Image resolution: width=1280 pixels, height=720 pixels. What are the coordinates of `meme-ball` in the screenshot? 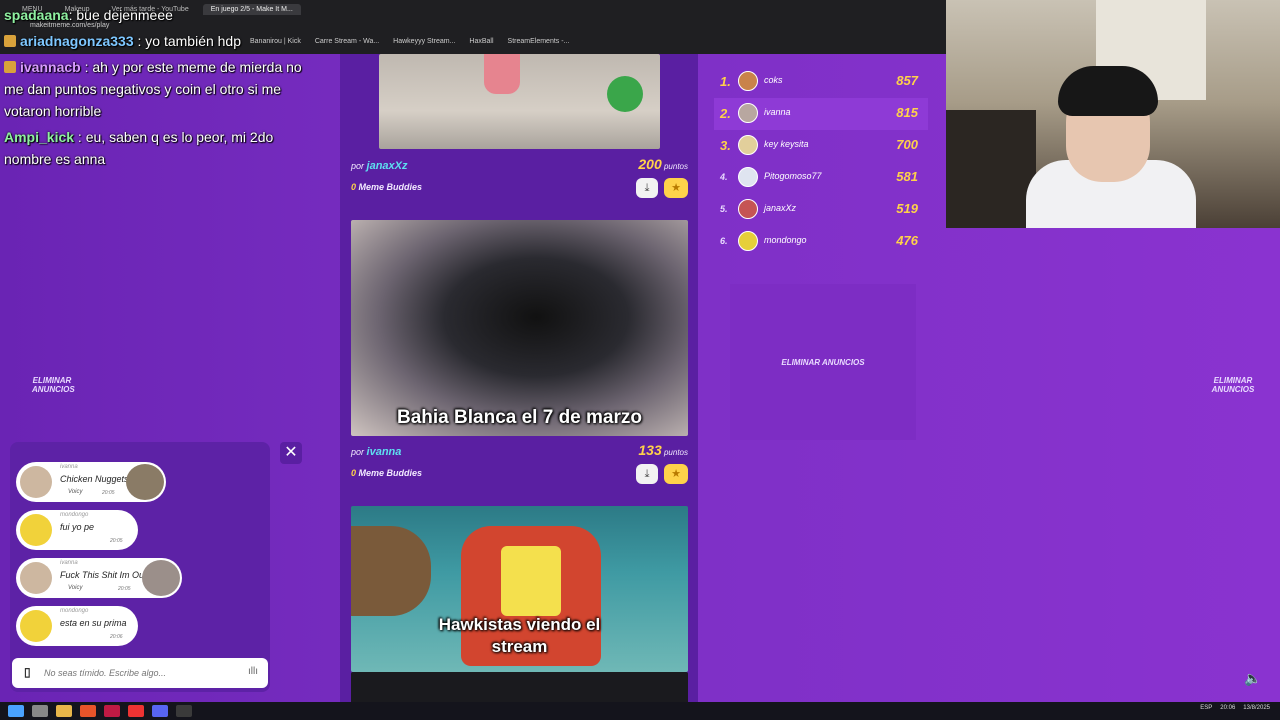 It's located at (625, 94).